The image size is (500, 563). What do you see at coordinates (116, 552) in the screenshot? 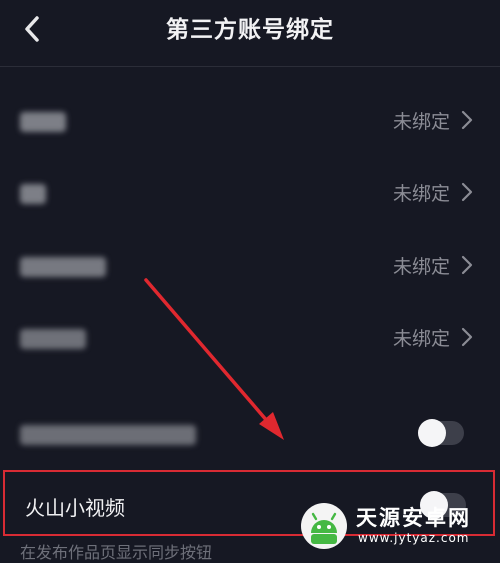
I see `footer-hint: 在发布作品页显示同步按钮` at bounding box center [116, 552].